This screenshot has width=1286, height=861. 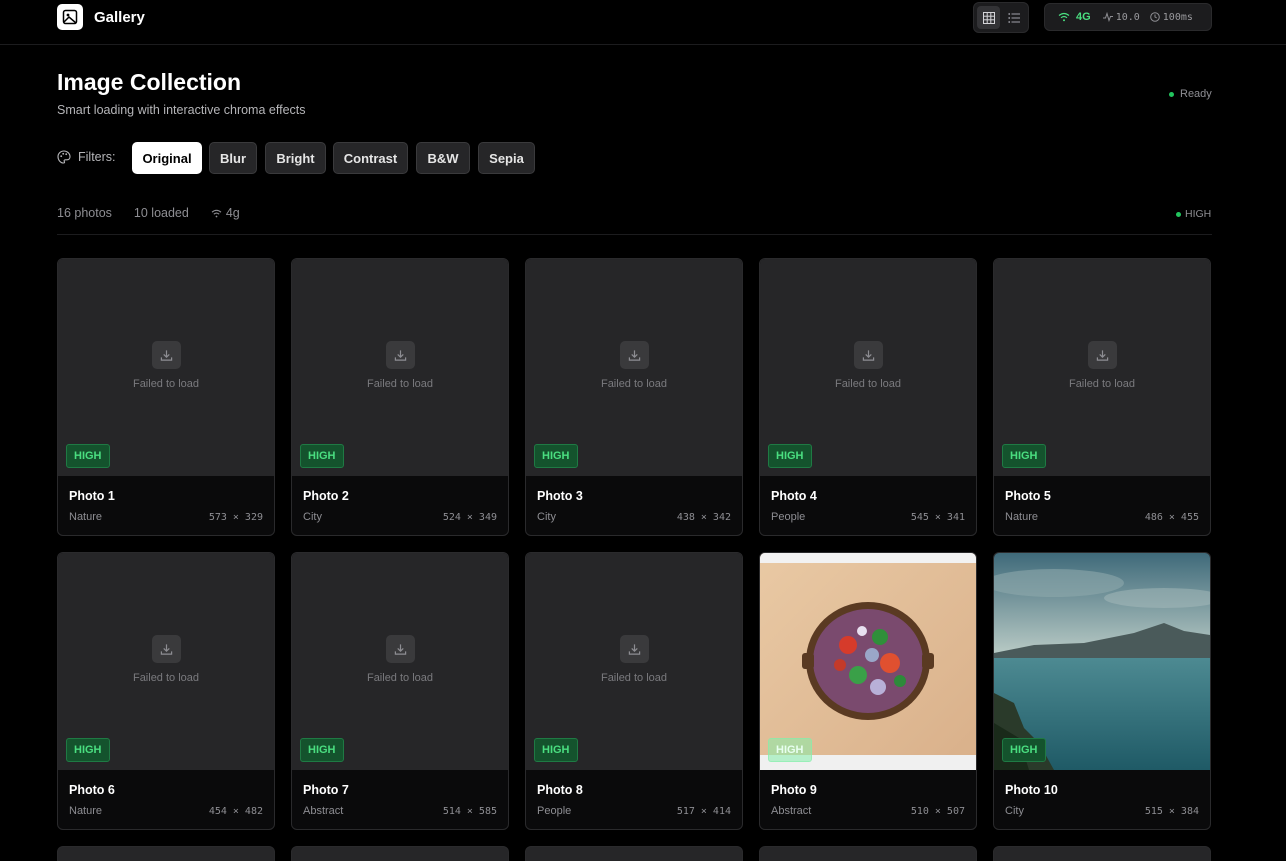 What do you see at coordinates (560, 790) in the screenshot?
I see `photo-title: Photo 8` at bounding box center [560, 790].